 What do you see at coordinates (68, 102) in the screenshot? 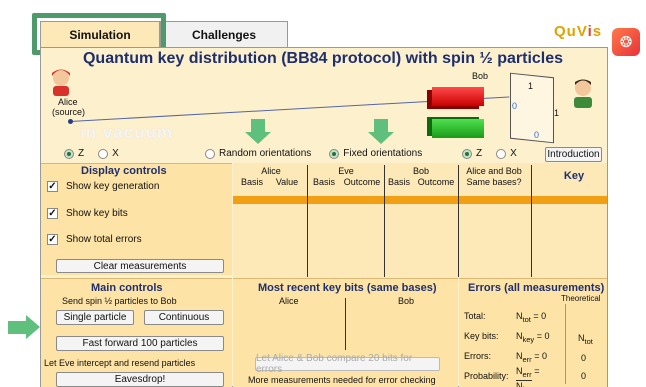
I see `alice-label: Alice` at bounding box center [68, 102].